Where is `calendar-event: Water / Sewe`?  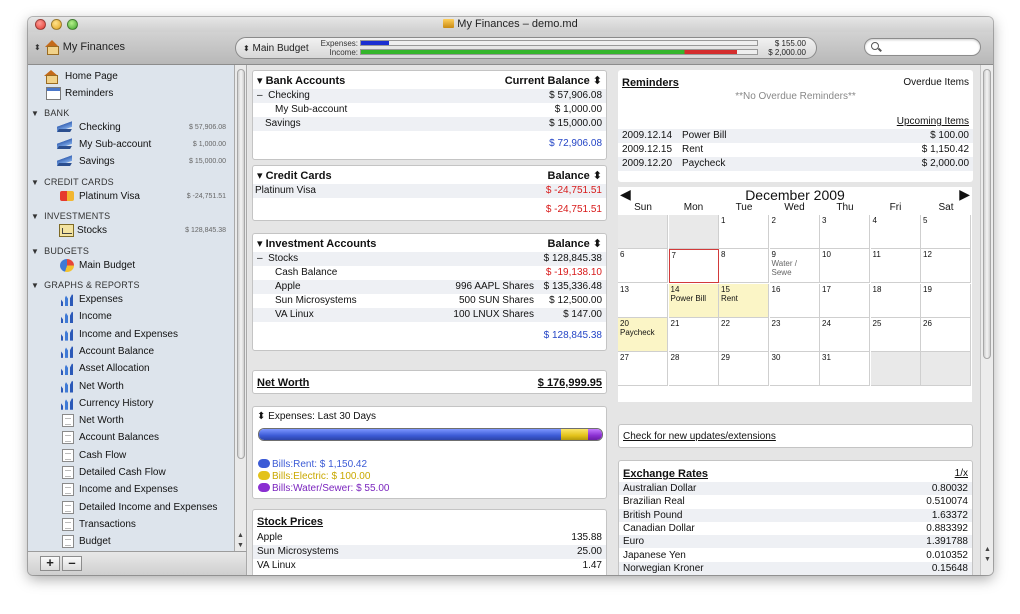 calendar-event: Water / Sewe is located at coordinates (794, 268).